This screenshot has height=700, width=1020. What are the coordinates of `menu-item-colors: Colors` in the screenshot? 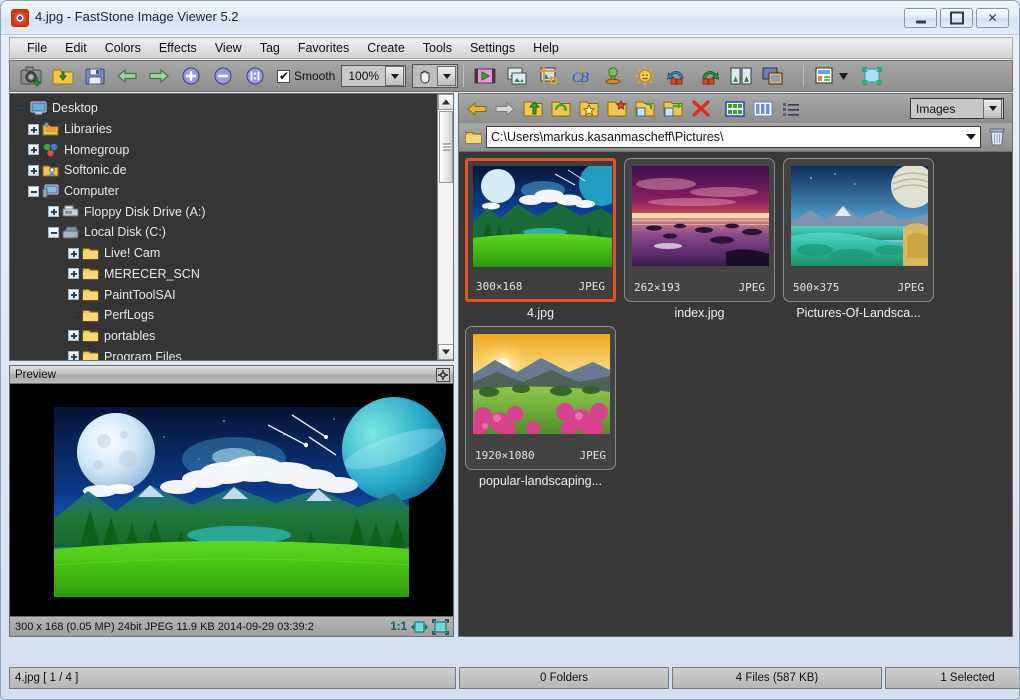 It's located at (123, 48).